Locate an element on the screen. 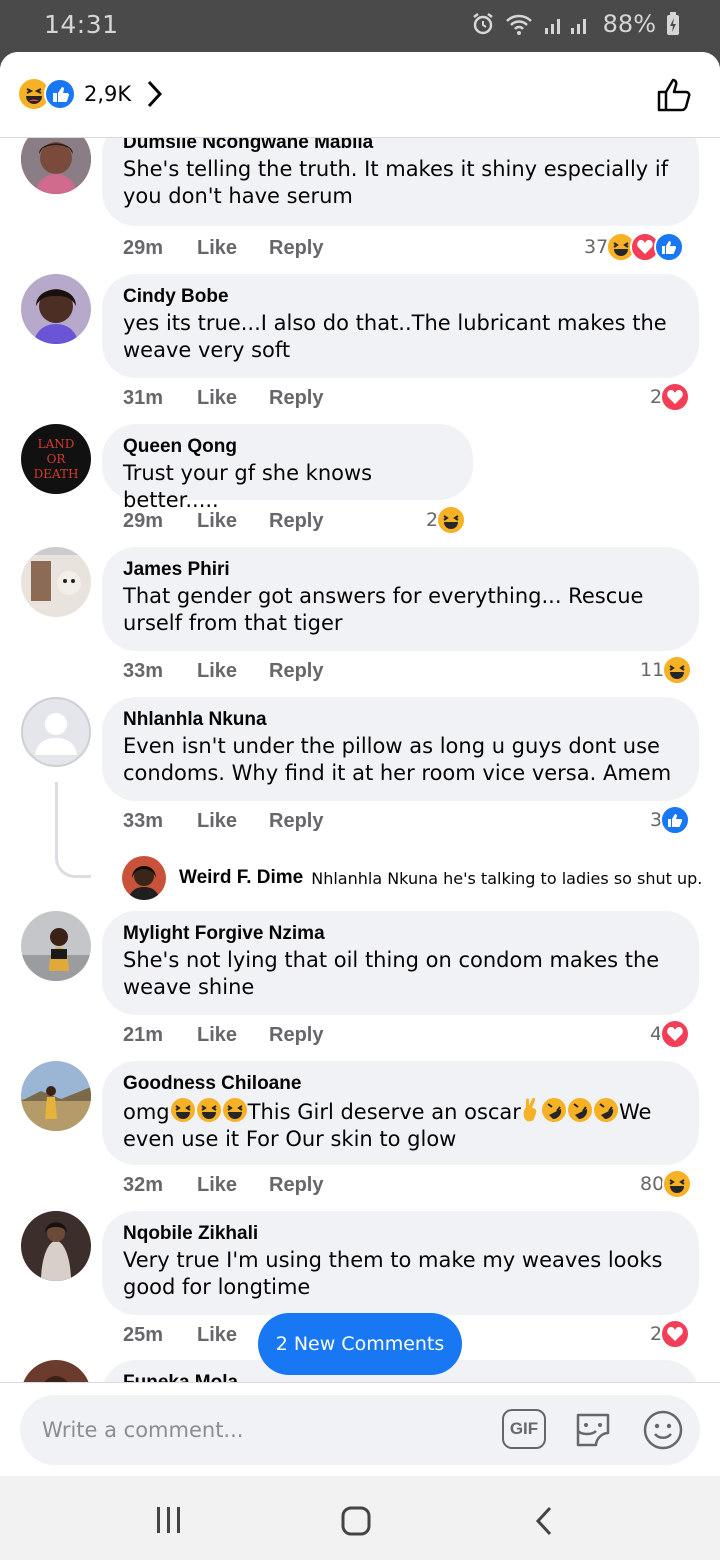 The width and height of the screenshot is (720, 1560). comment-actions: 29m Like Reply is located at coordinates (223, 248).